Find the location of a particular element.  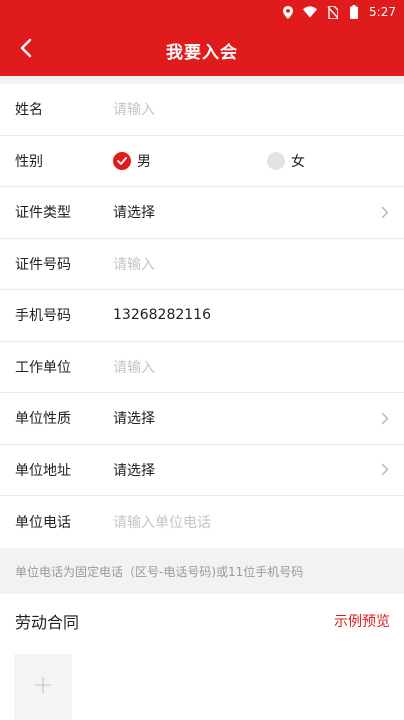

employer-address-select: 请选择 is located at coordinates (258, 470).